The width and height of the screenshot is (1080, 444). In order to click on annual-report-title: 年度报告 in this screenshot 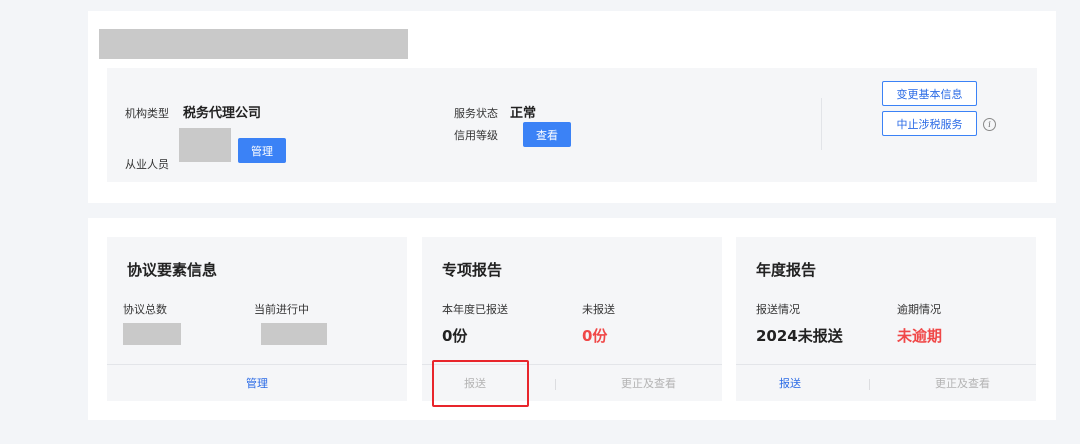, I will do `click(786, 270)`.